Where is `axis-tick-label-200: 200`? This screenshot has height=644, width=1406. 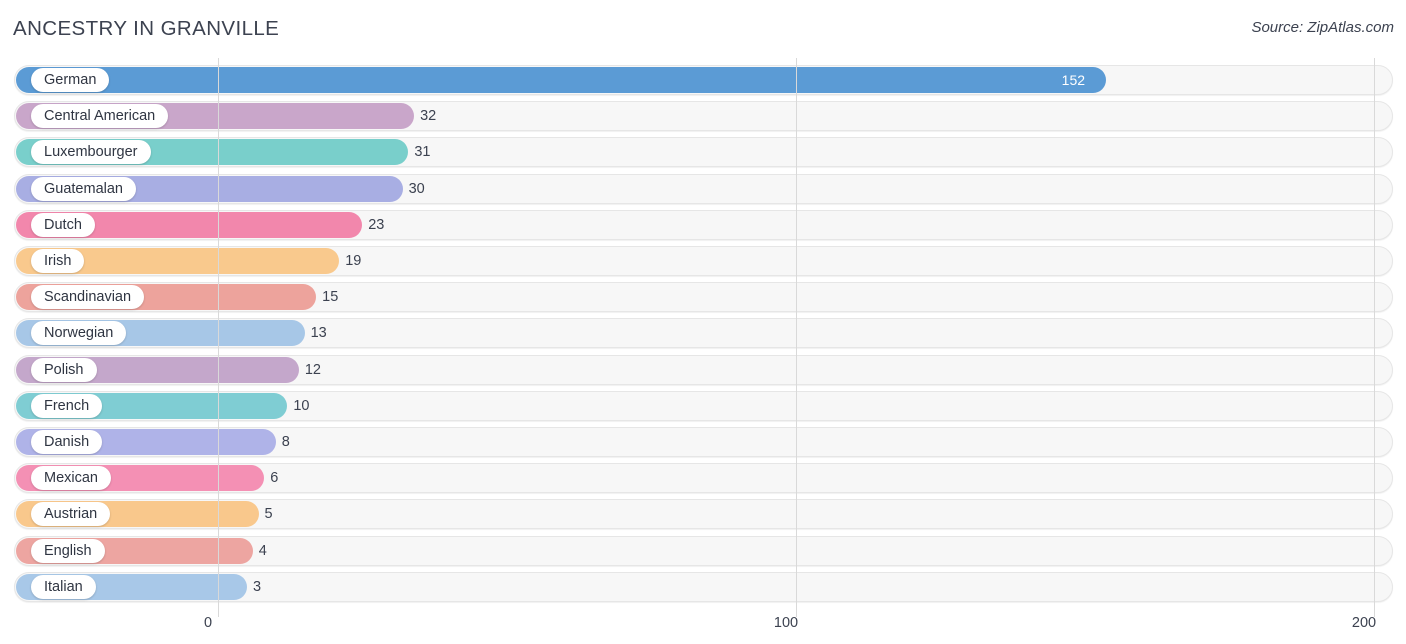
axis-tick-label-200: 200 is located at coordinates (1364, 623).